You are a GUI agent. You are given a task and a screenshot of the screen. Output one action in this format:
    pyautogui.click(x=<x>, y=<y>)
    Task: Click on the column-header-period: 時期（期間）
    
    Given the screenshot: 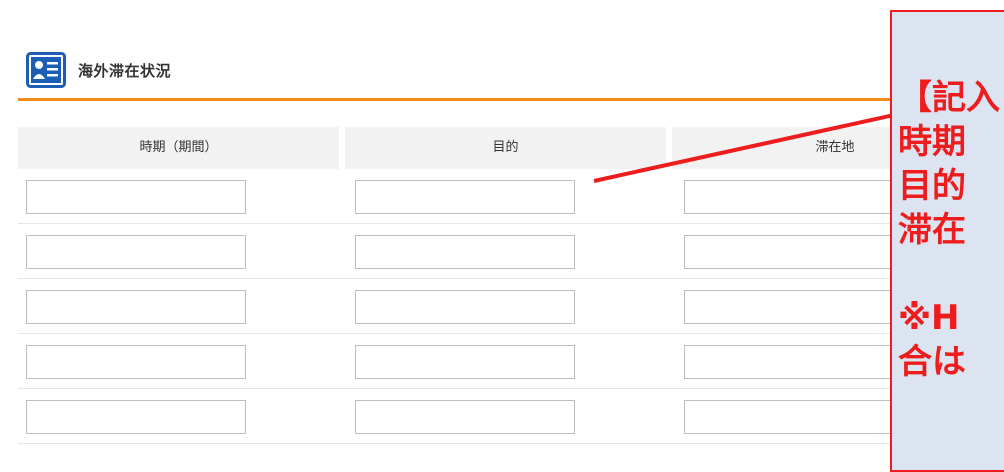 What is the action you would take?
    pyautogui.click(x=179, y=148)
    